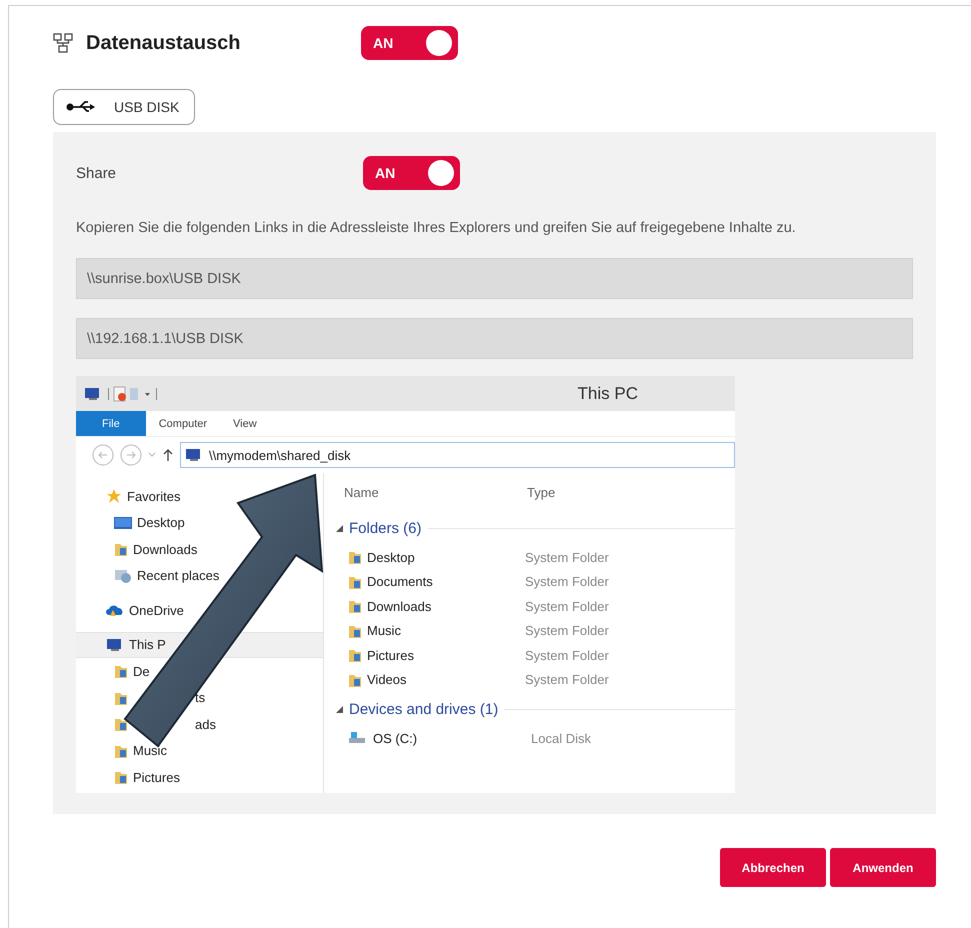 This screenshot has height=928, width=971. What do you see at coordinates (358, 738) in the screenshot?
I see `drive-icon` at bounding box center [358, 738].